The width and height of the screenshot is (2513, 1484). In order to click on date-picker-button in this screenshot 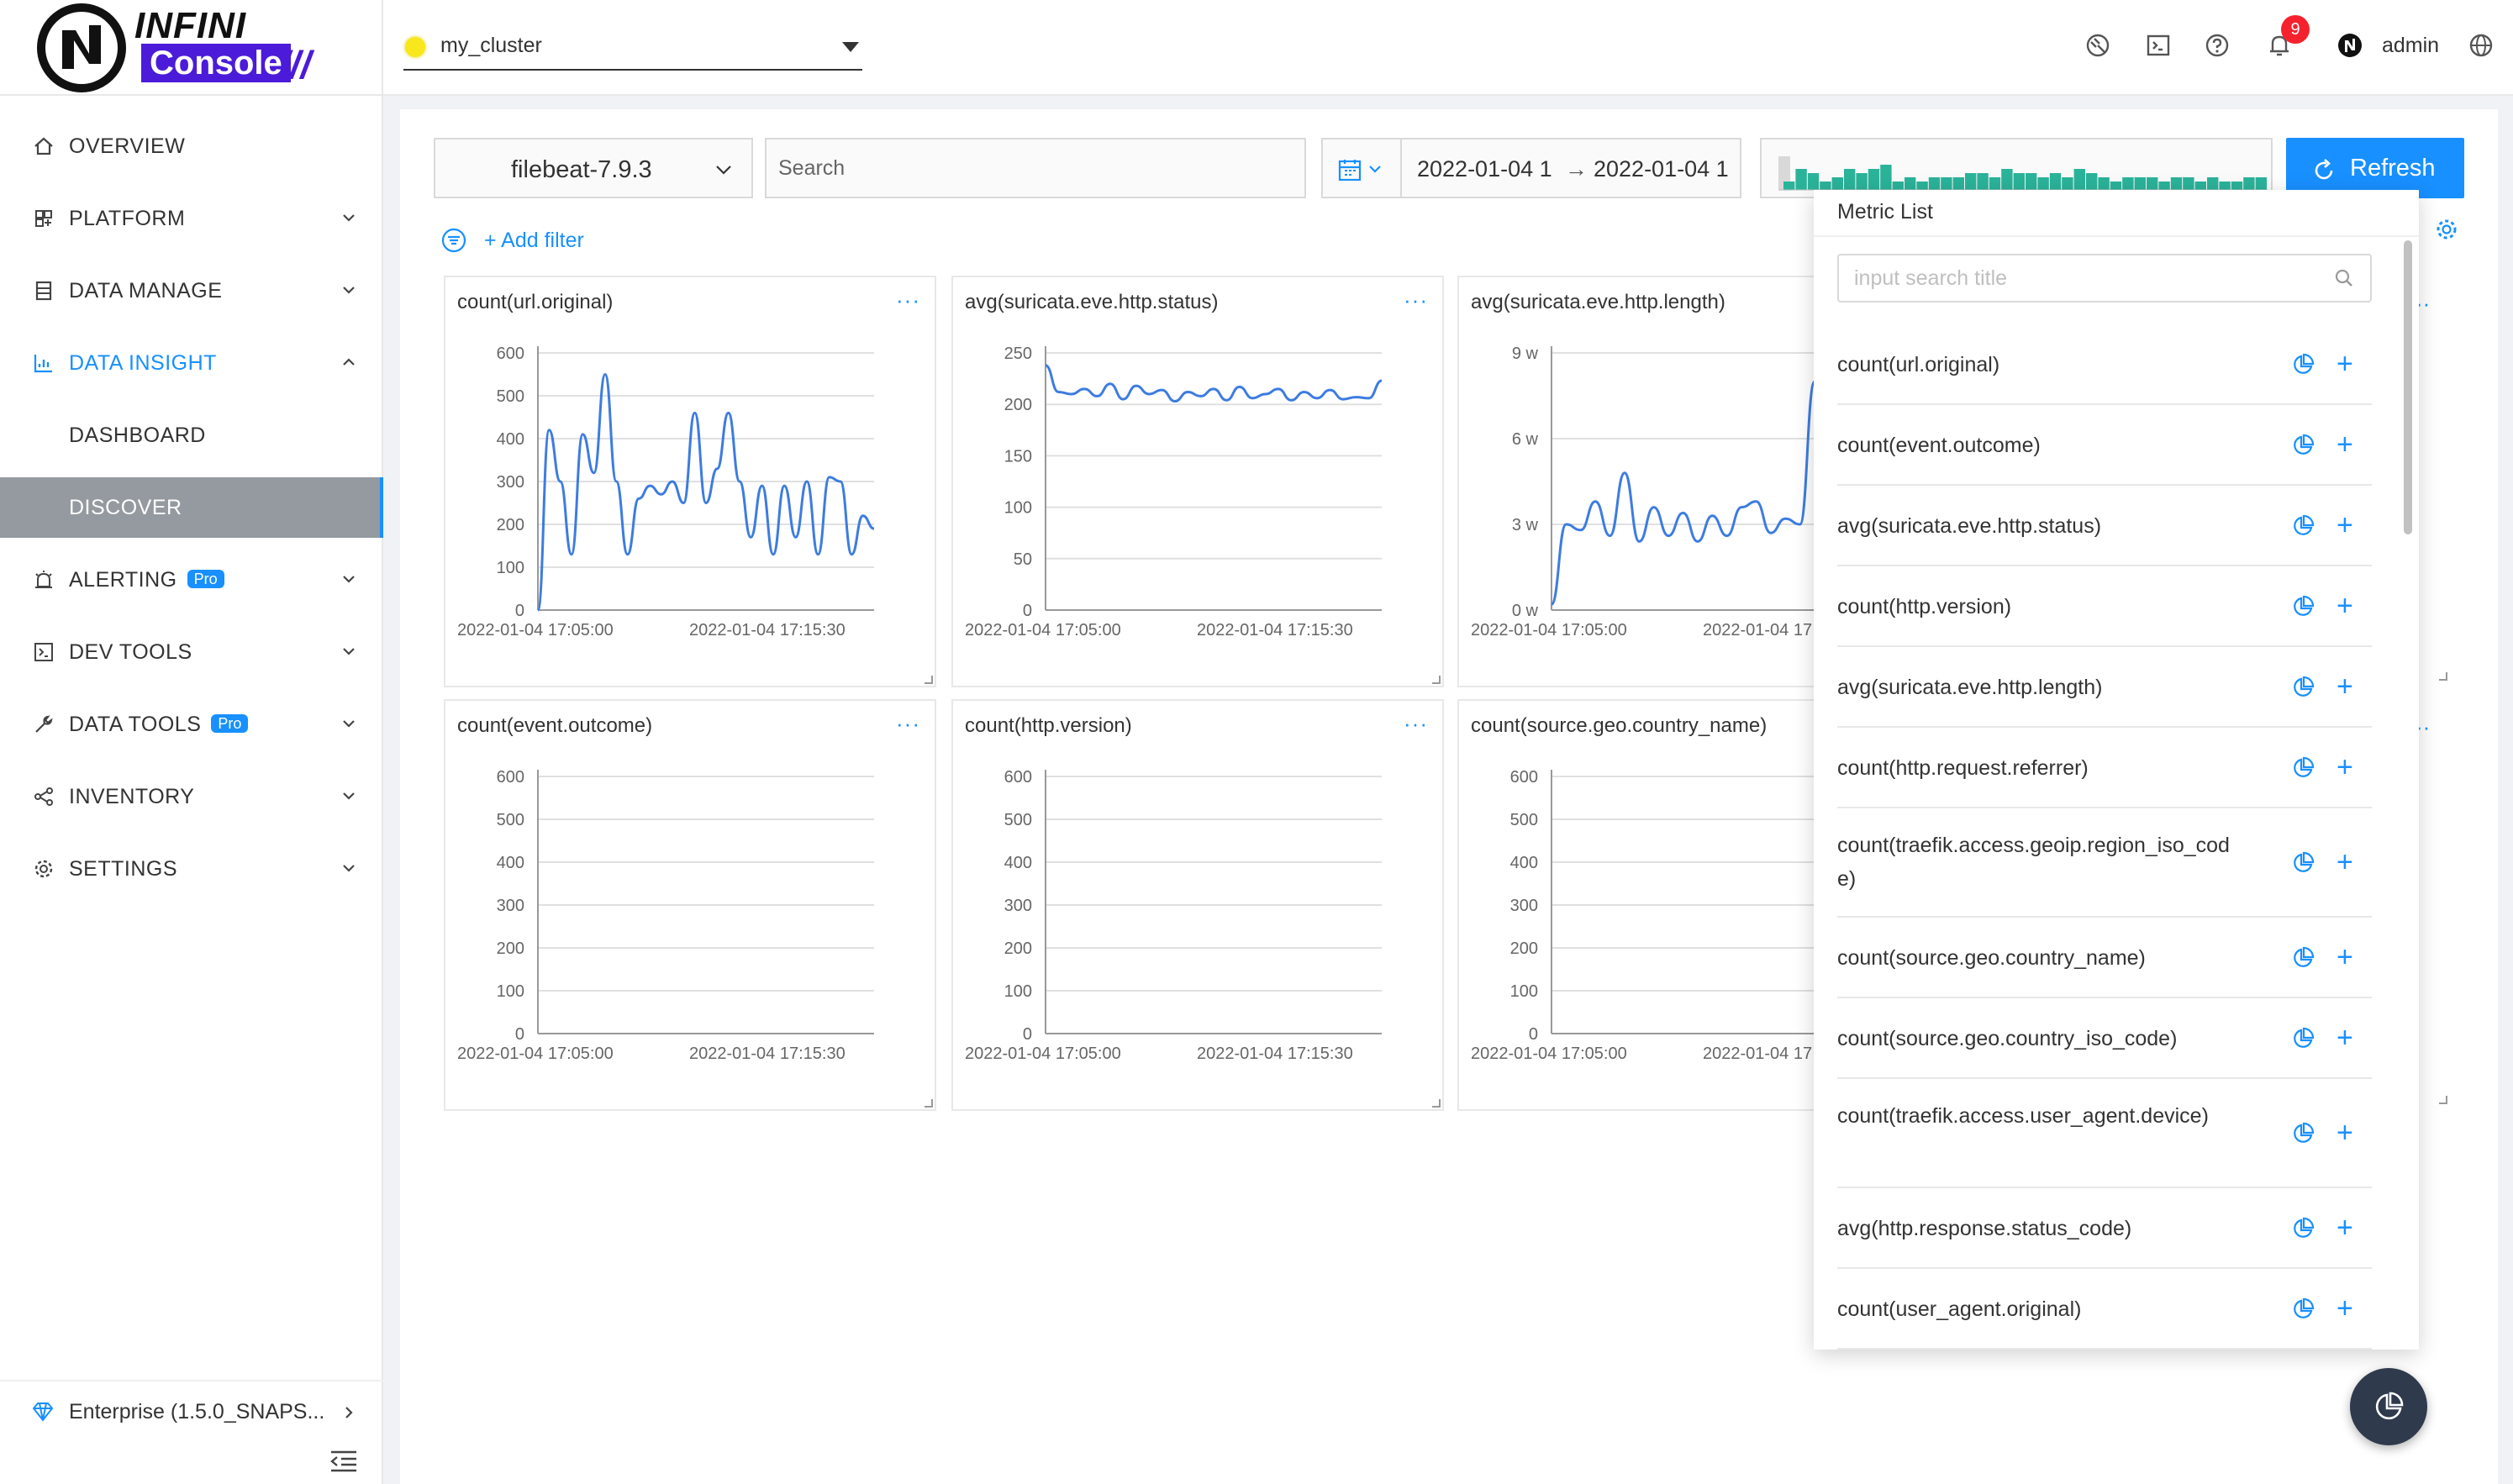, I will do `click(1361, 168)`.